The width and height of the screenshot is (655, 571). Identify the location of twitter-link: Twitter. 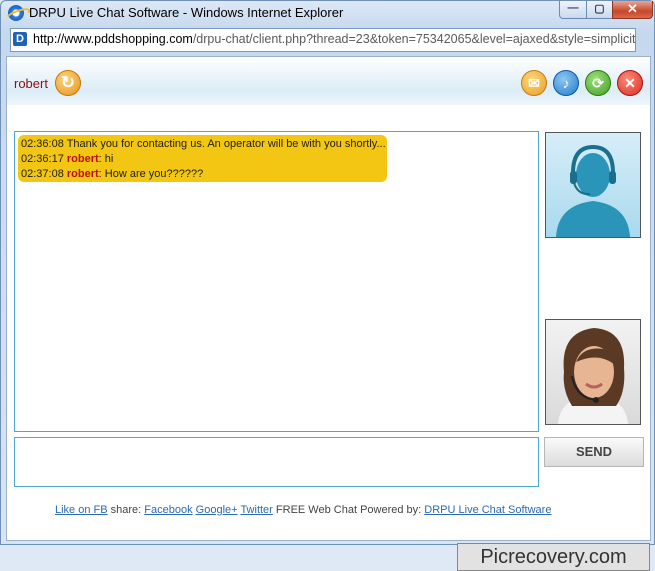
(256, 510).